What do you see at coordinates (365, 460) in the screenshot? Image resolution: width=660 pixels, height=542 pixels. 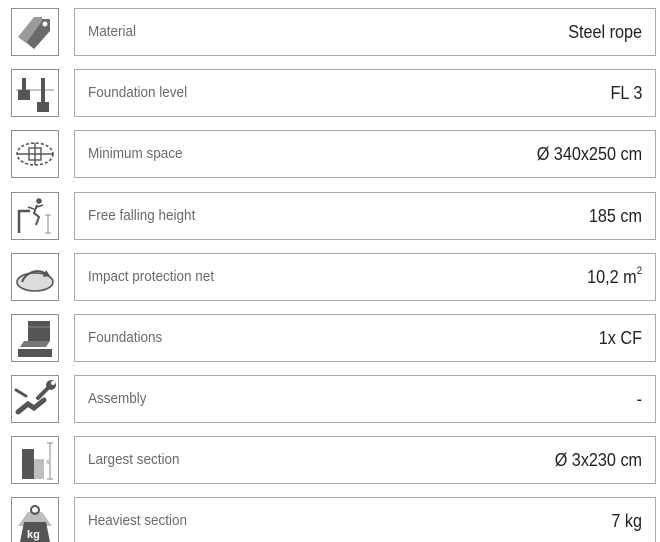 I see `spec-field-largest-section: Largest section Ø 3x230 cm` at bounding box center [365, 460].